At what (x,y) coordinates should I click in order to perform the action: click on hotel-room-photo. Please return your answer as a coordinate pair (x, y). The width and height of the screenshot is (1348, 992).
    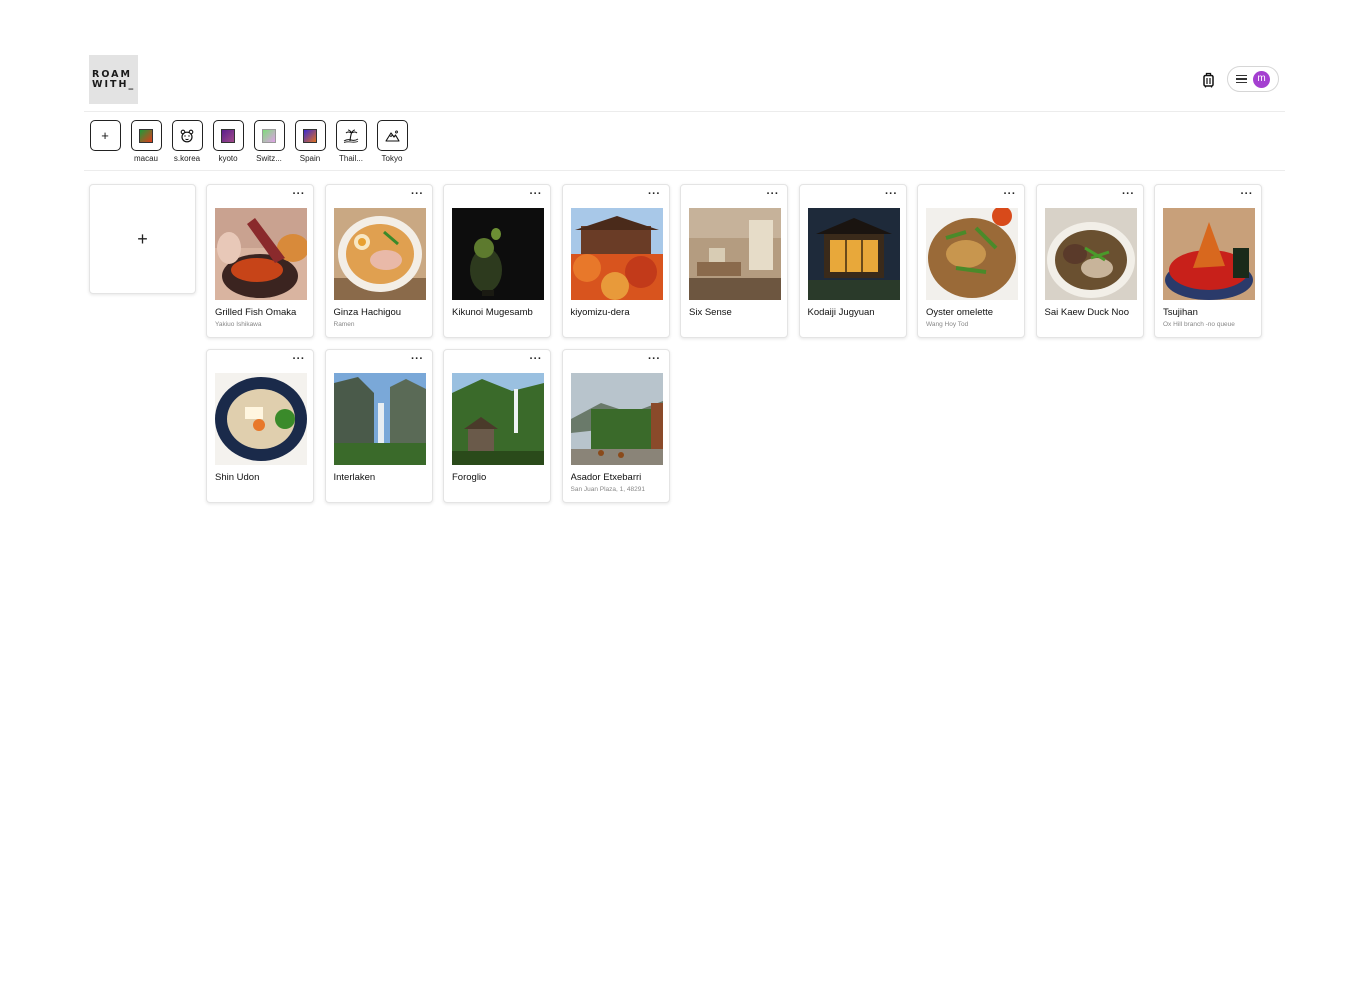
    Looking at the image, I should click on (735, 254).